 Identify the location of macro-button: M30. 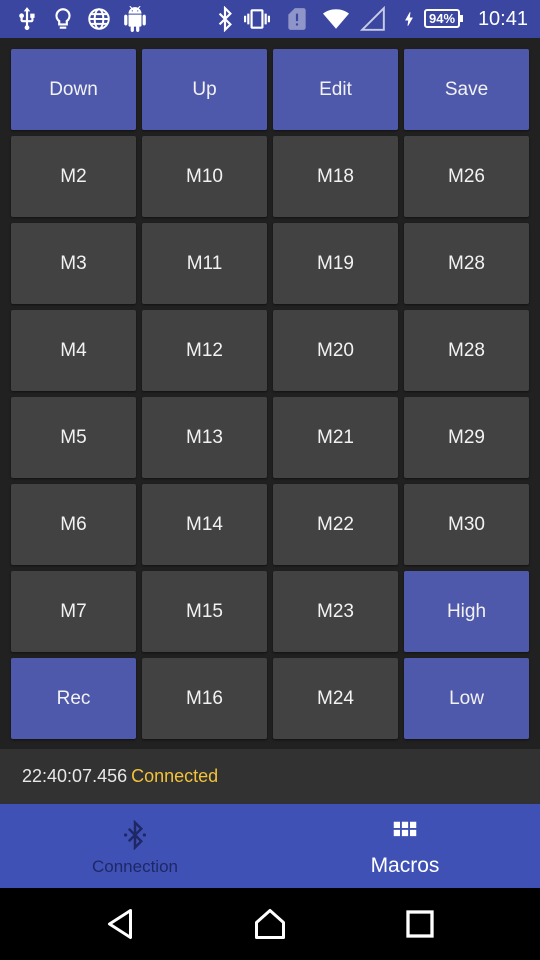
(466, 524).